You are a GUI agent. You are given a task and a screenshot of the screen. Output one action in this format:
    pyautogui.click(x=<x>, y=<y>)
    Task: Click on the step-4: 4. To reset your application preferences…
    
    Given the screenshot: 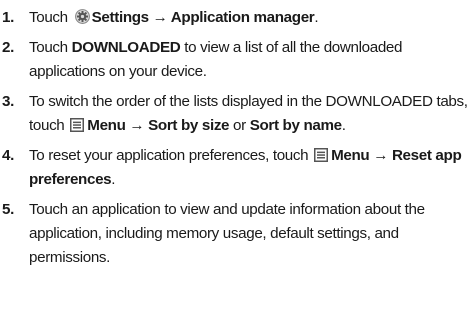 What is the action you would take?
    pyautogui.click(x=237, y=168)
    